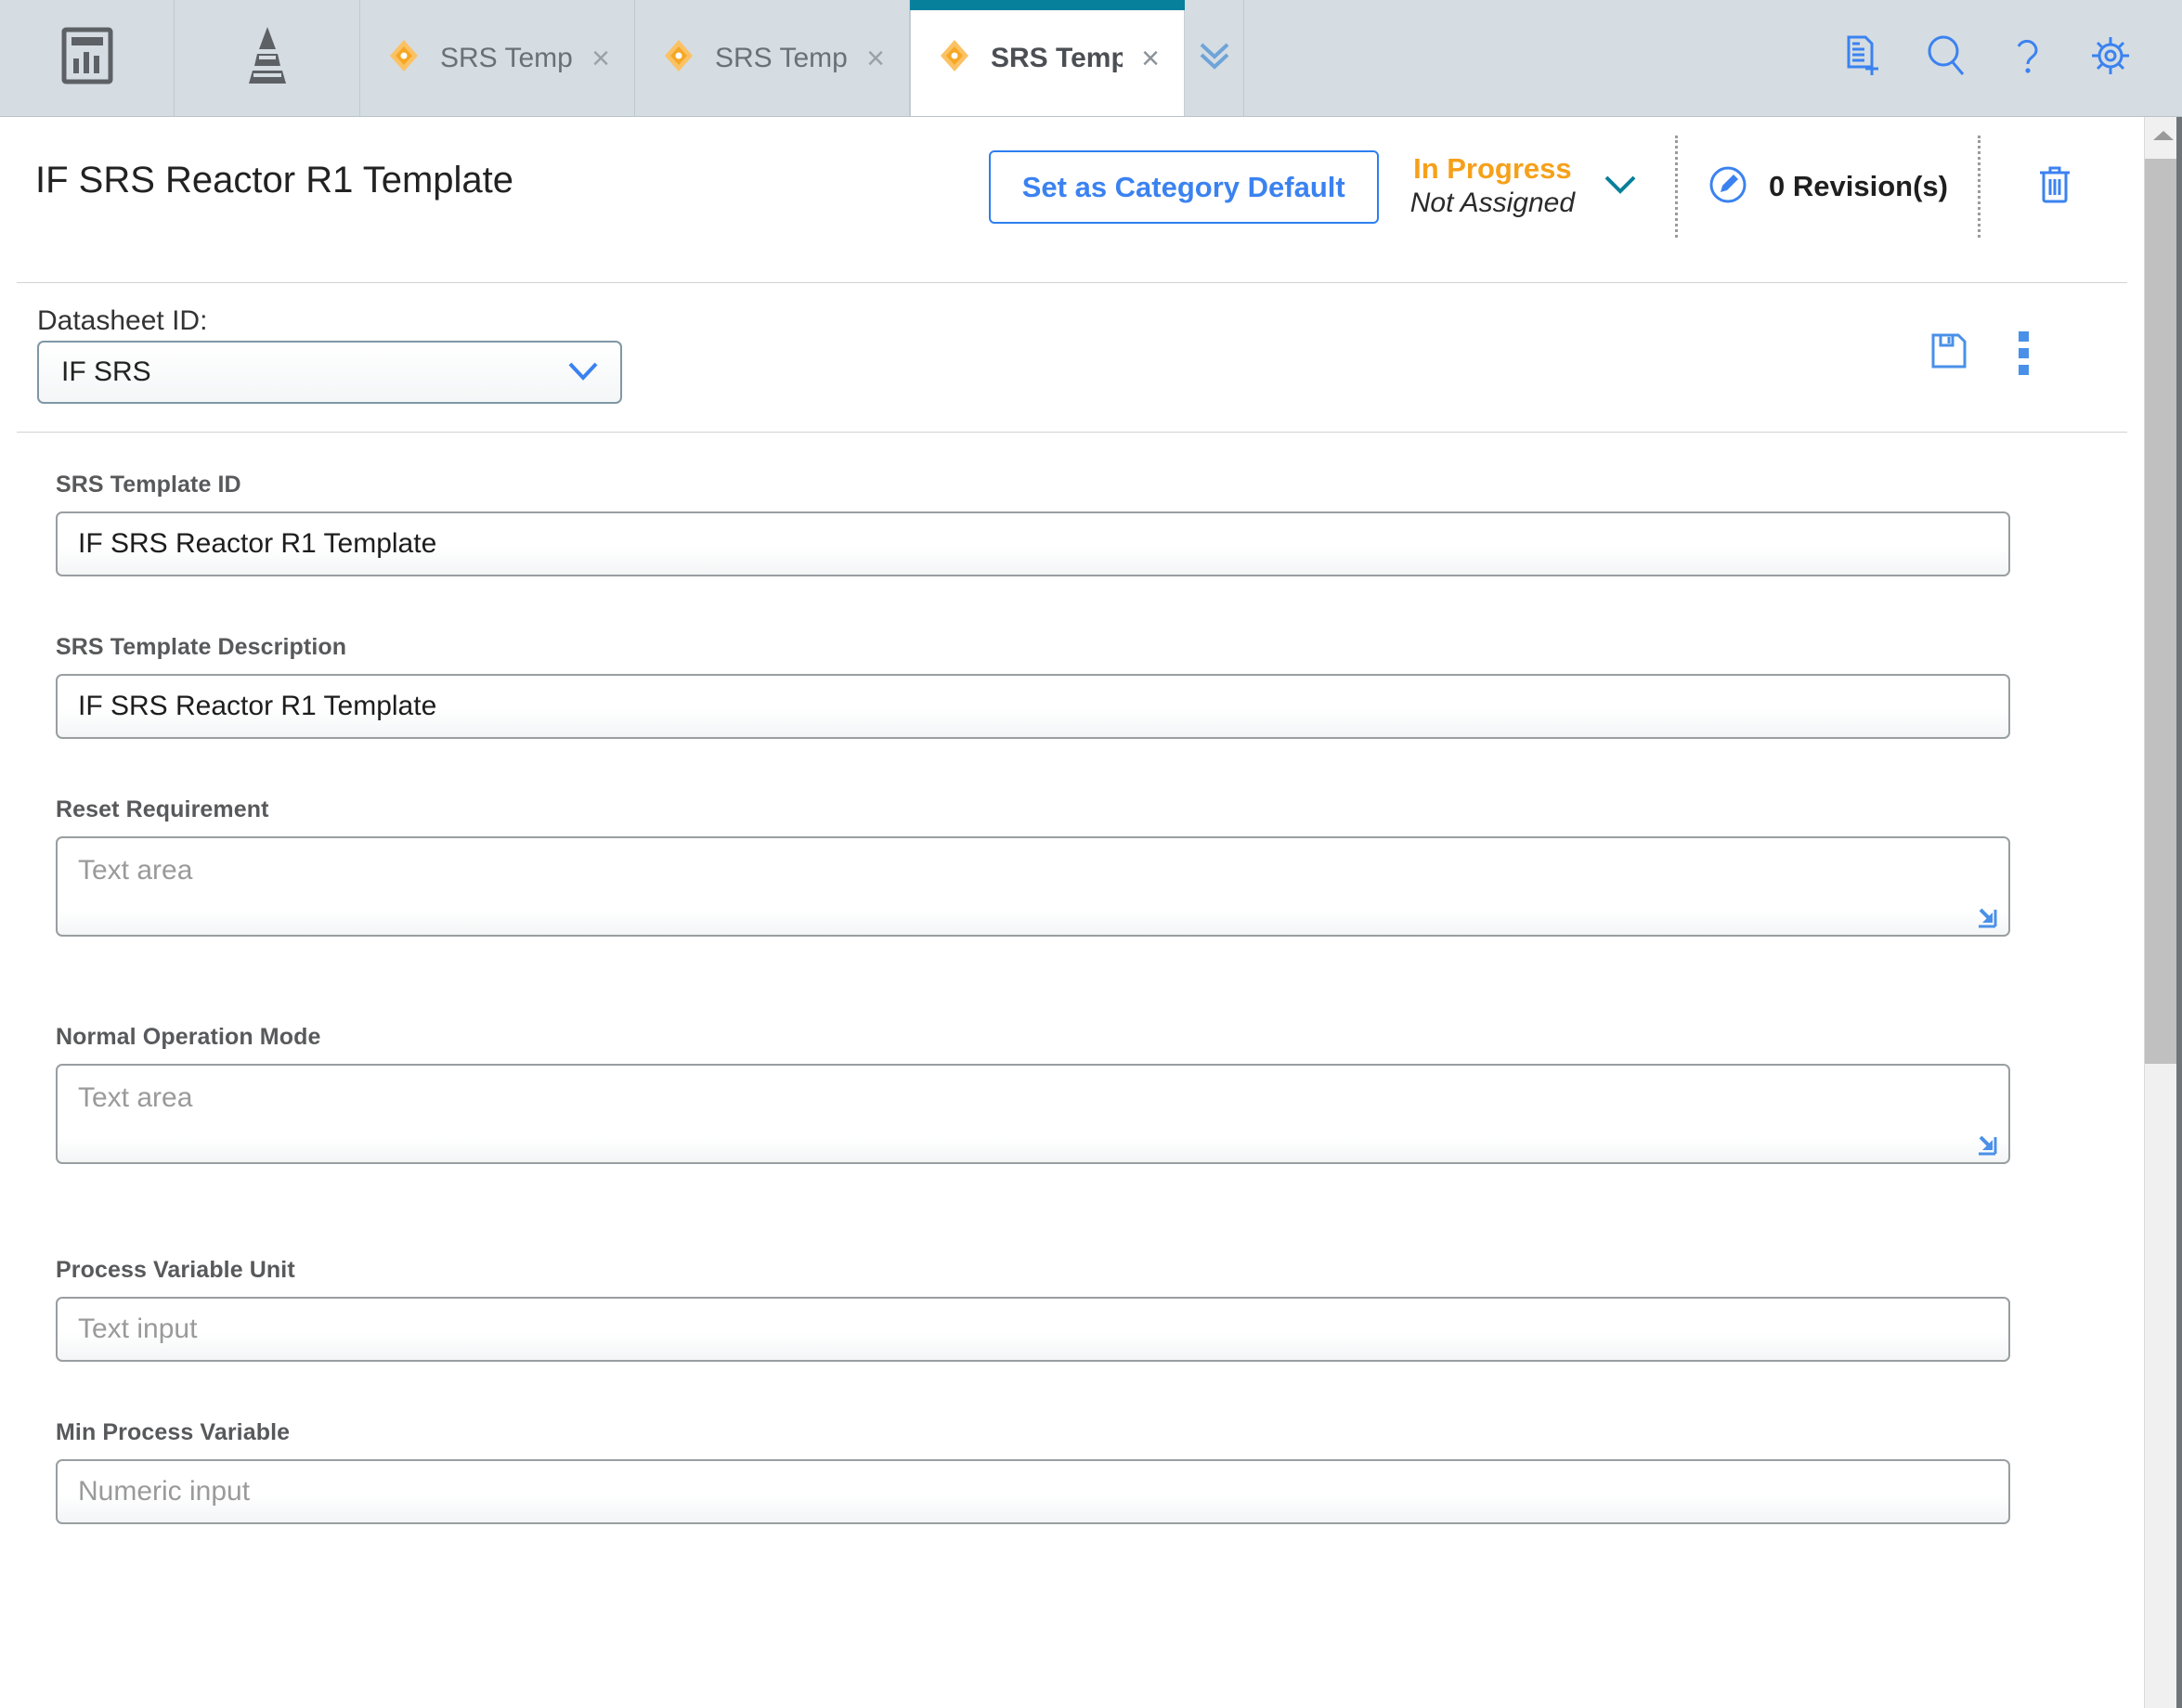  What do you see at coordinates (1033, 543) in the screenshot?
I see `srs-template-id-input: IF SRS Reactor R1 Template` at bounding box center [1033, 543].